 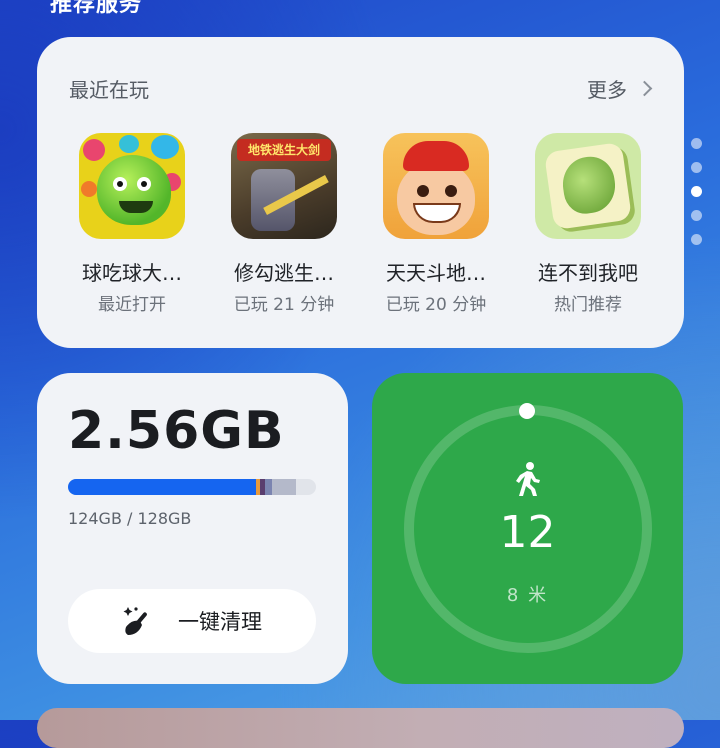 I want to click on subway-escape-game-icon: 地铁逃生大剑, so click(x=284, y=186).